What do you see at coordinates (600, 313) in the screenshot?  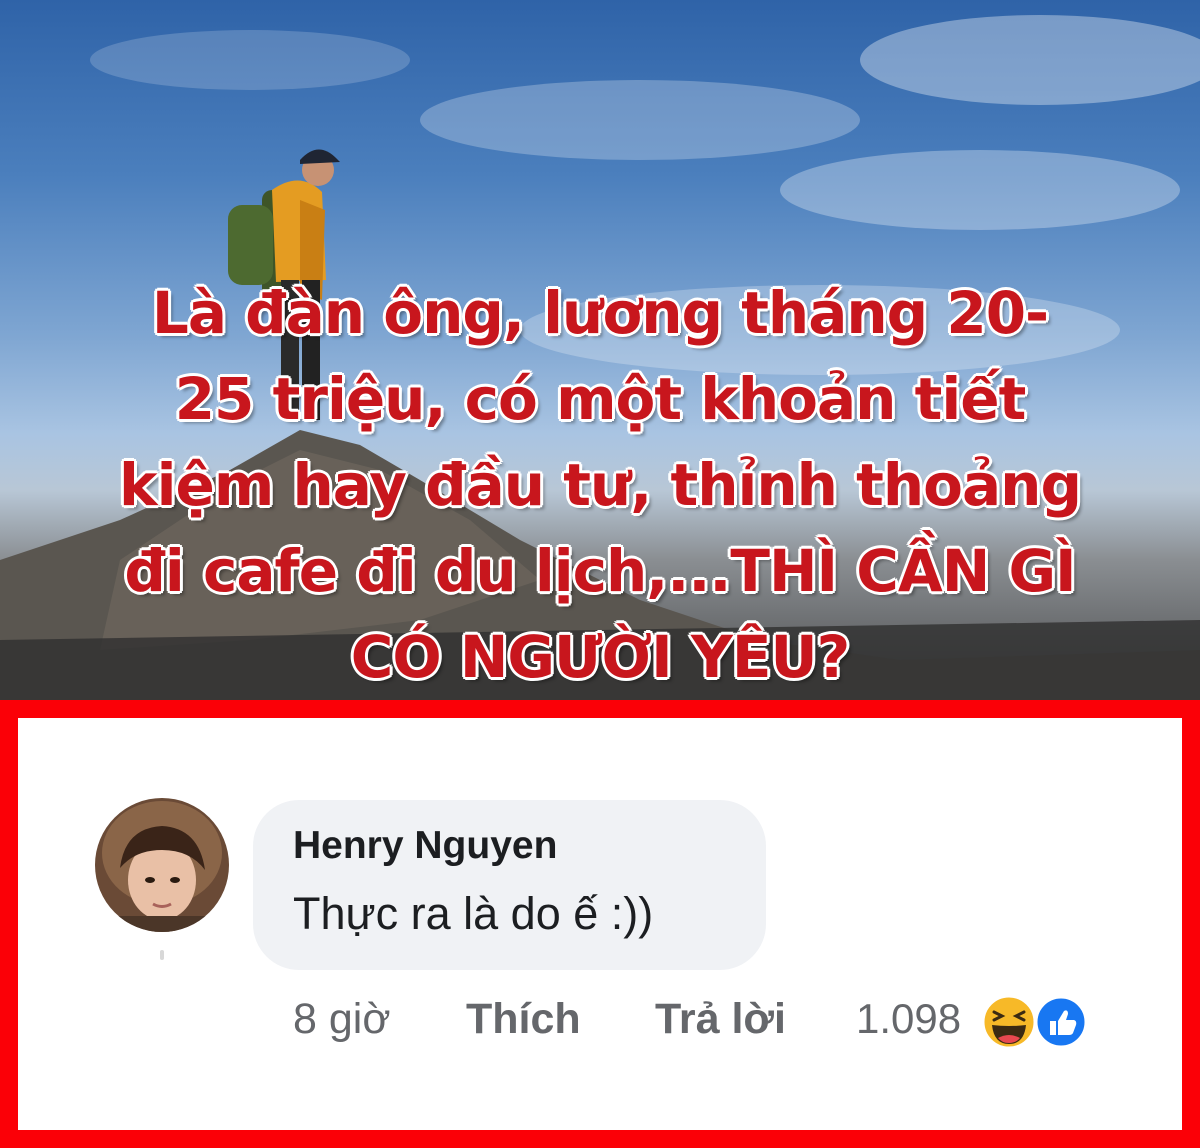 I see `headline-line: Là đàn ông, lương tháng 20-` at bounding box center [600, 313].